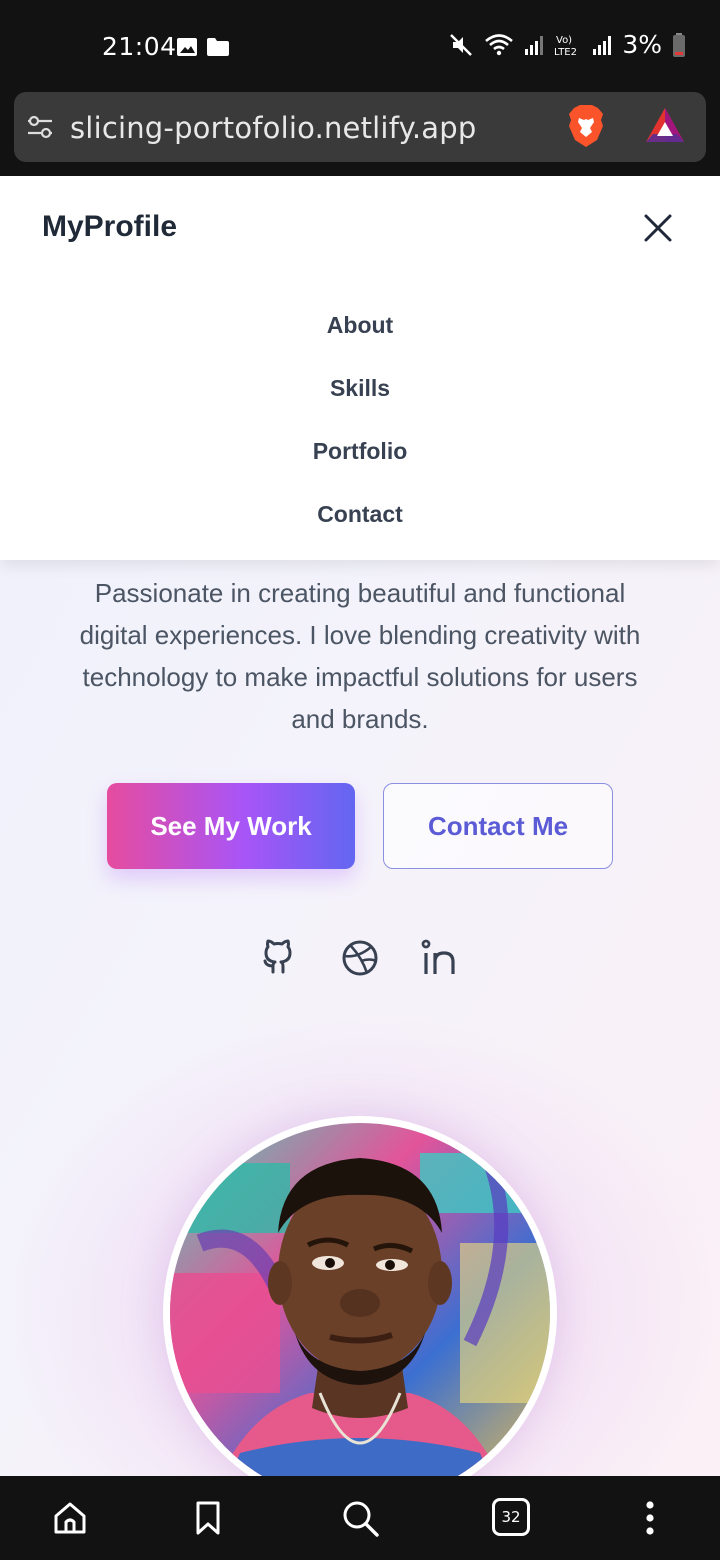 Image resolution: width=720 pixels, height=1560 pixels. I want to click on browser-toolbar: slicing-portofolio.netlify.app, so click(360, 133).